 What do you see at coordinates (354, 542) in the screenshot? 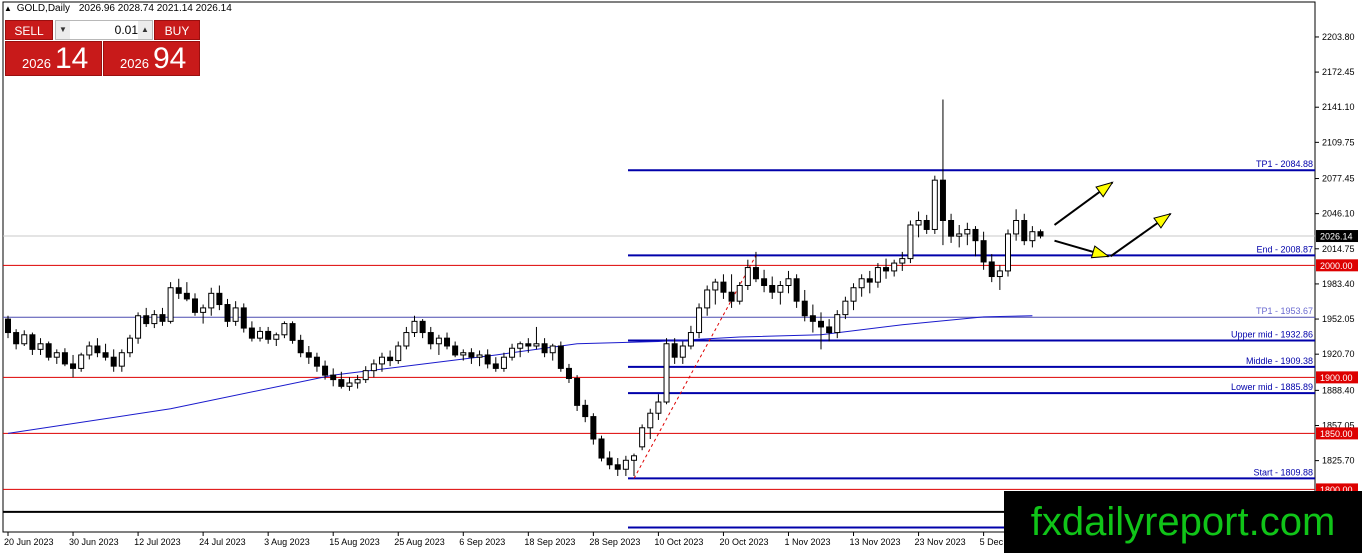
I see `x-tick-label: 15 Aug 2023` at bounding box center [354, 542].